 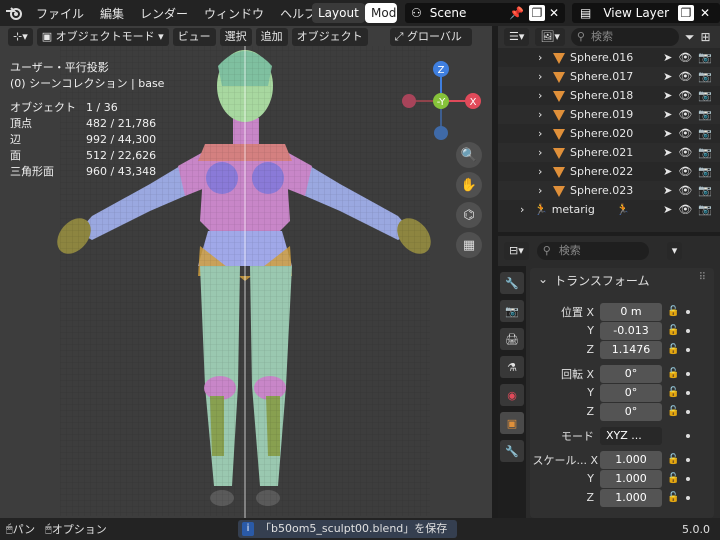 I want to click on remove-scene-icon: ✕, so click(x=554, y=13).